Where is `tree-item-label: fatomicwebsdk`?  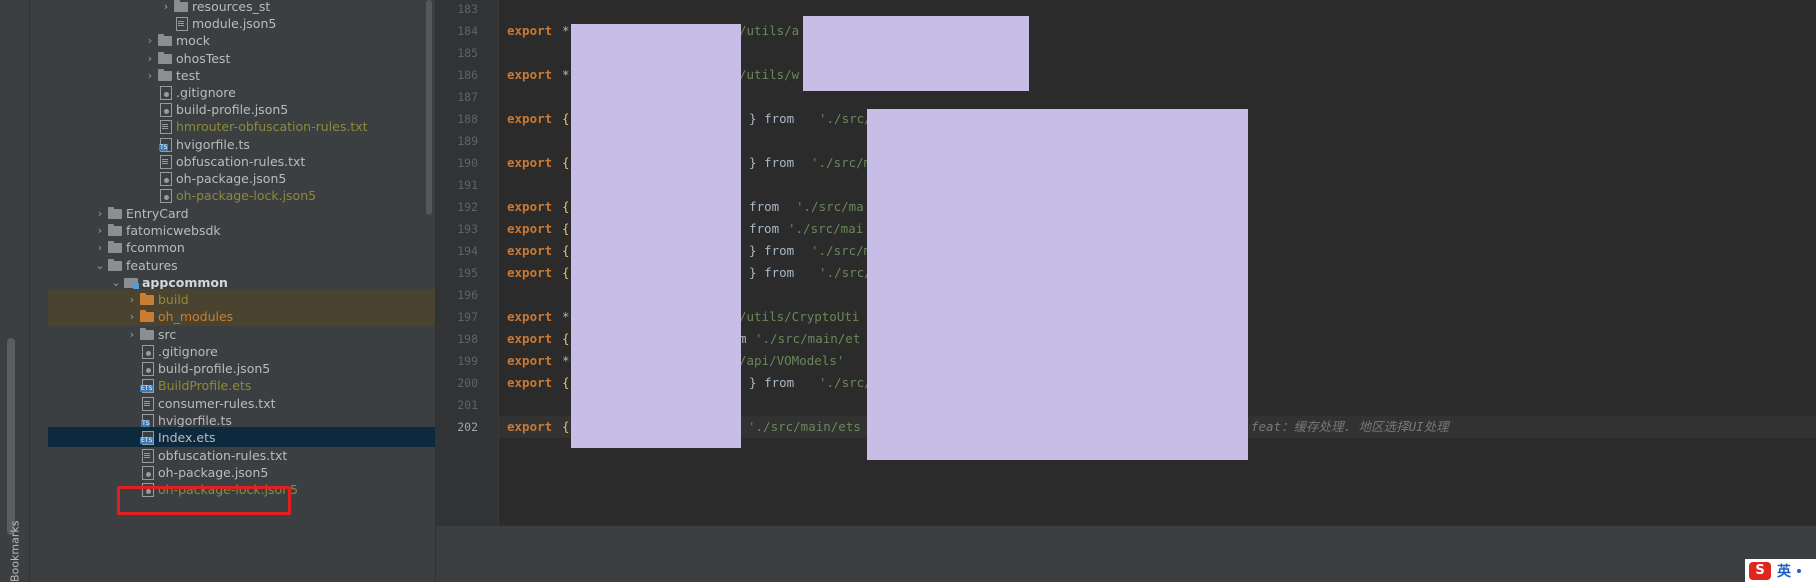
tree-item-label: fatomicwebsdk is located at coordinates (173, 230).